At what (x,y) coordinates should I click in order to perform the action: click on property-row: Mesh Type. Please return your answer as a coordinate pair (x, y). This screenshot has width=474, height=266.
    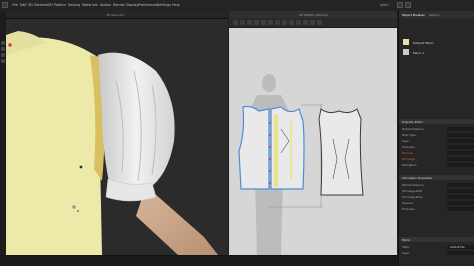
    Looking at the image, I should click on (438, 135).